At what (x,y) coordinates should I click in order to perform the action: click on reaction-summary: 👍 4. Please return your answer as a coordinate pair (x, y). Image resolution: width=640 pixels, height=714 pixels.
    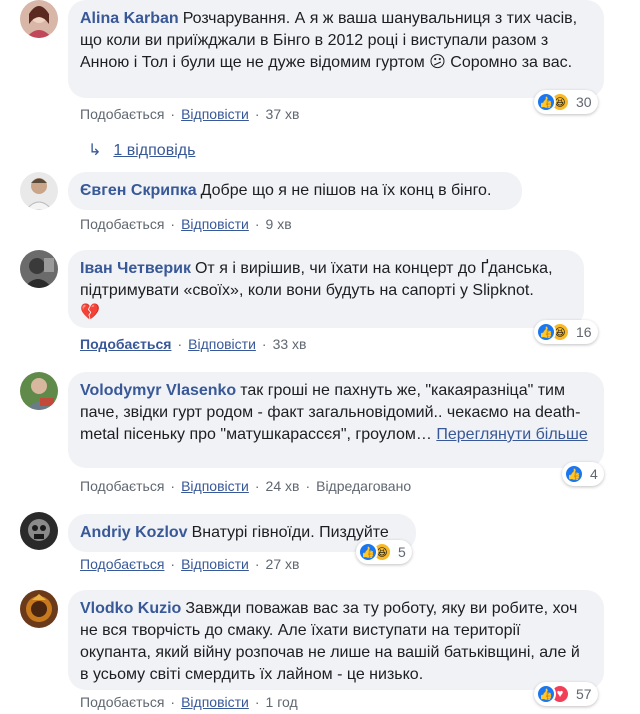
    Looking at the image, I should click on (583, 474).